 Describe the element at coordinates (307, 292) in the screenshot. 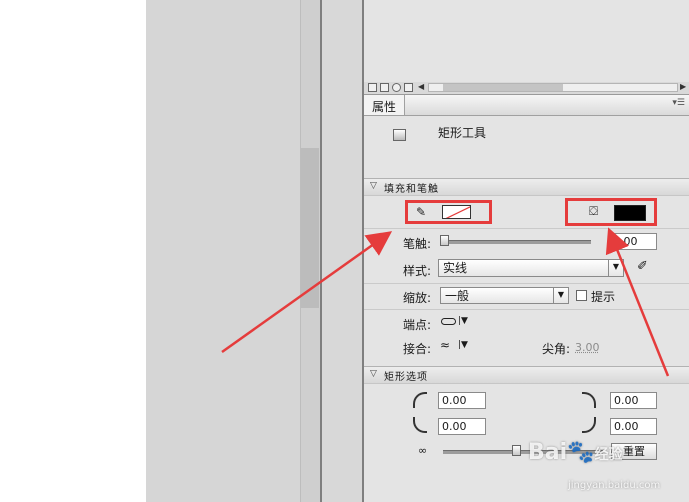

I see `arrow-to-stroke-color` at that location.